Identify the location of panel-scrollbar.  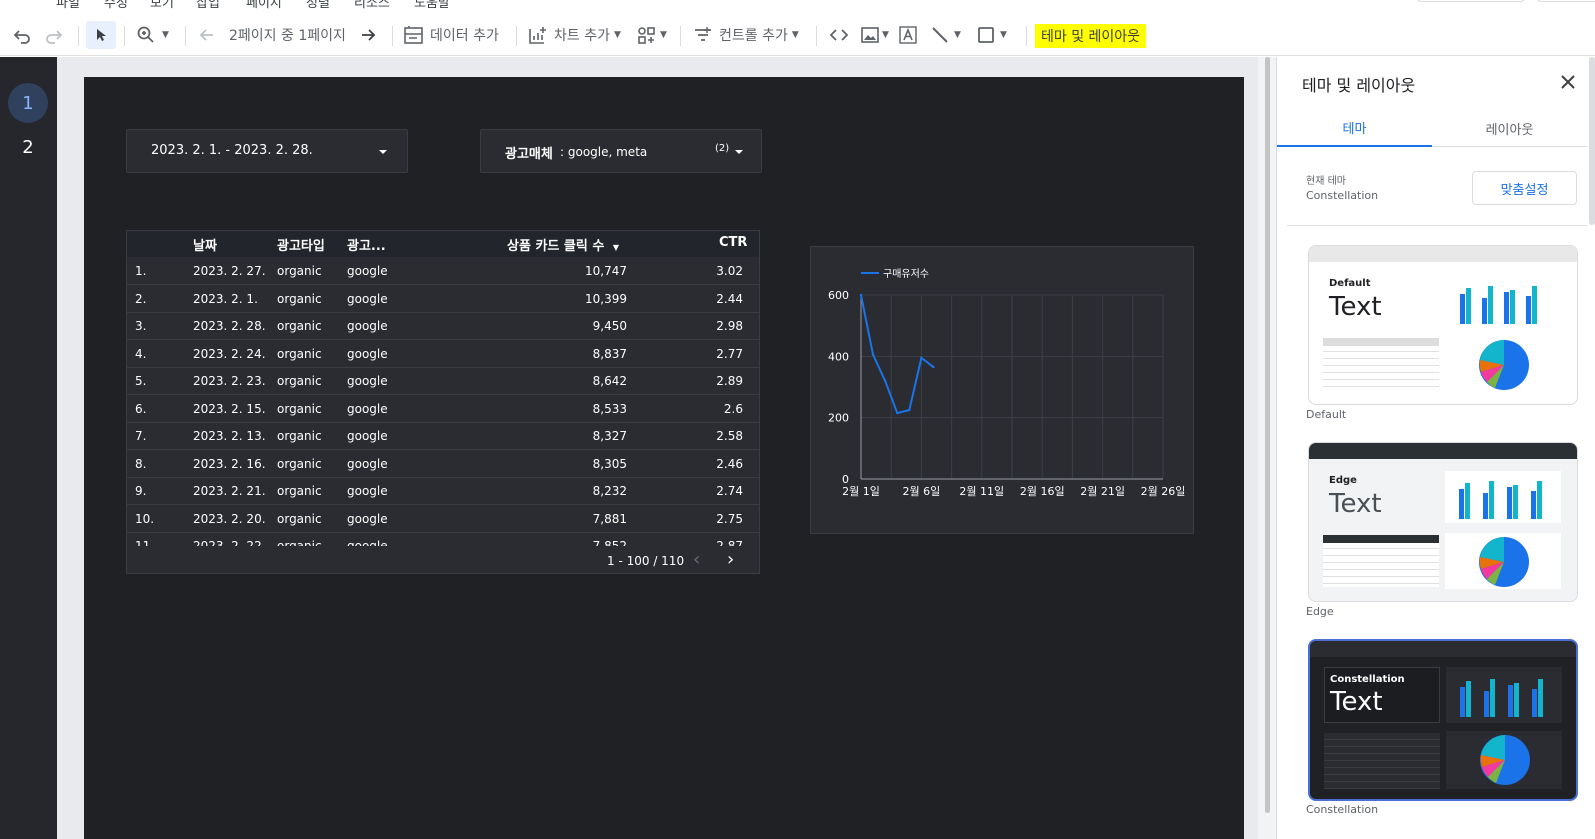
(1592, 141).